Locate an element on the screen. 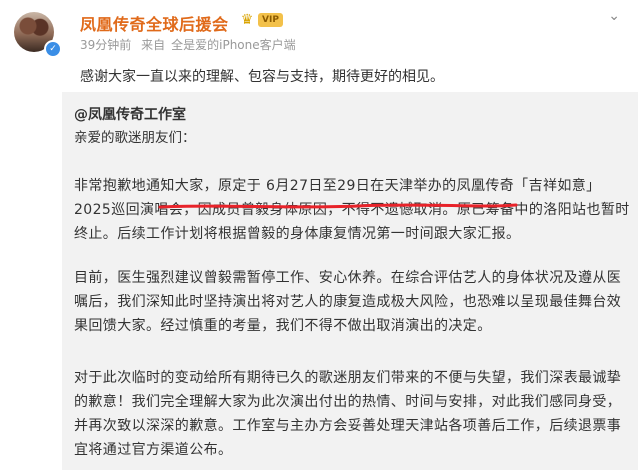 The image size is (638, 470). author-name: 凤凰传奇全球后援会 is located at coordinates (154, 23).